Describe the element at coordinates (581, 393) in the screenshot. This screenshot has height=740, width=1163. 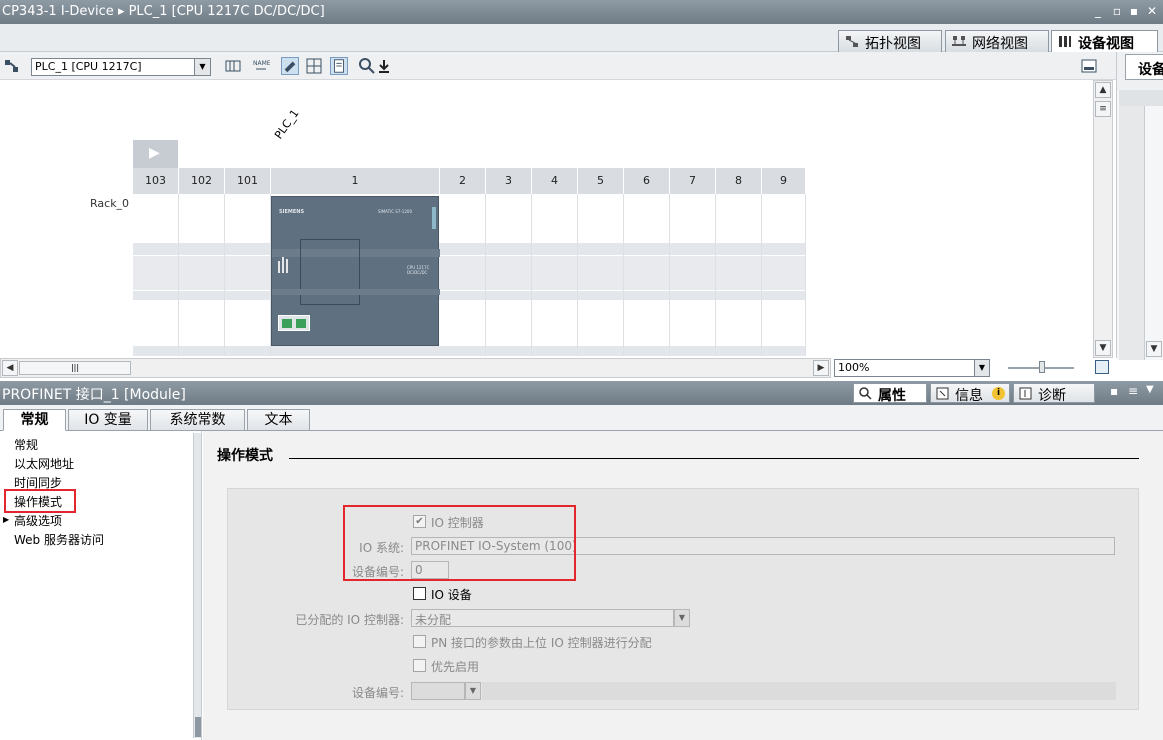
I see `properties-header: PROFINET 接口_1 [Module] 属性 信息 i 诊断 ▪ ≡ ▼` at that location.